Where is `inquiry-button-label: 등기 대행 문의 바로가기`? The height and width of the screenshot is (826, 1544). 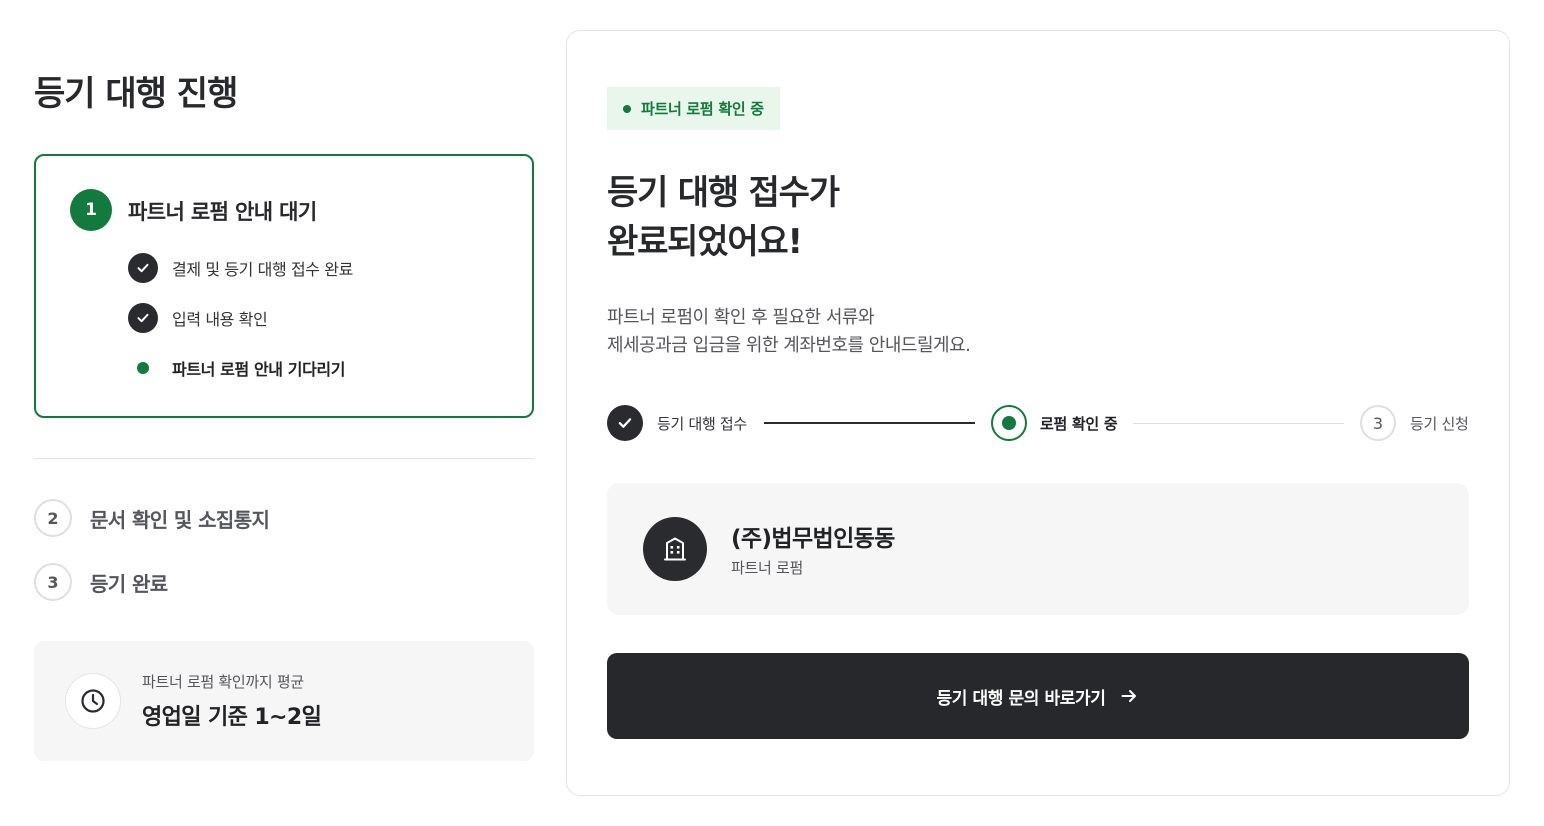
inquiry-button-label: 등기 대행 문의 바로가기 is located at coordinates (1021, 698).